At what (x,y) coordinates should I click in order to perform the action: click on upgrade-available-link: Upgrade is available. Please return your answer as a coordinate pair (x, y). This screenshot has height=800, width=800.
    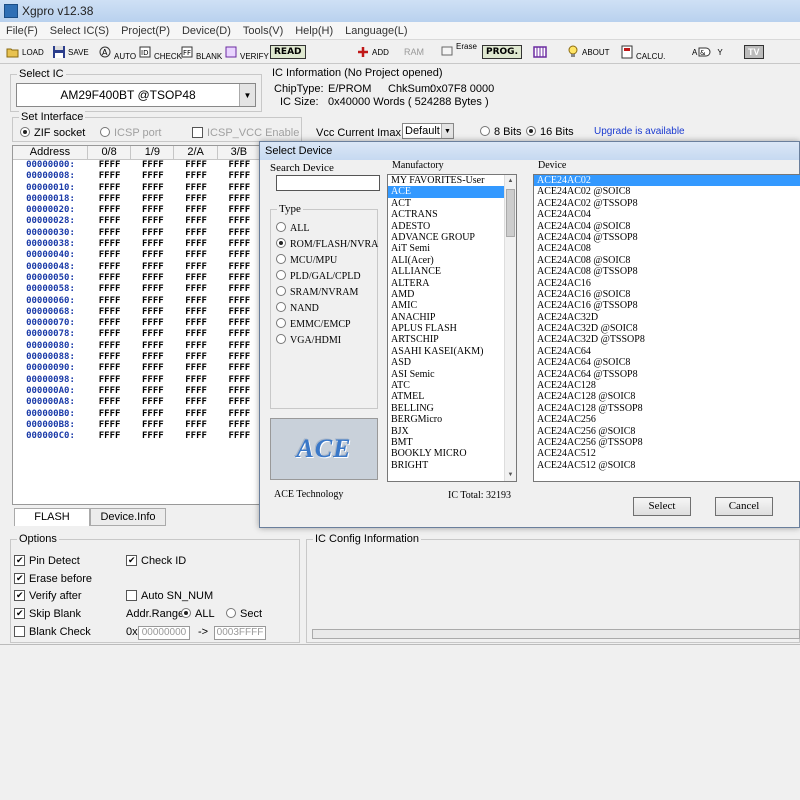
    Looking at the image, I should click on (639, 131).